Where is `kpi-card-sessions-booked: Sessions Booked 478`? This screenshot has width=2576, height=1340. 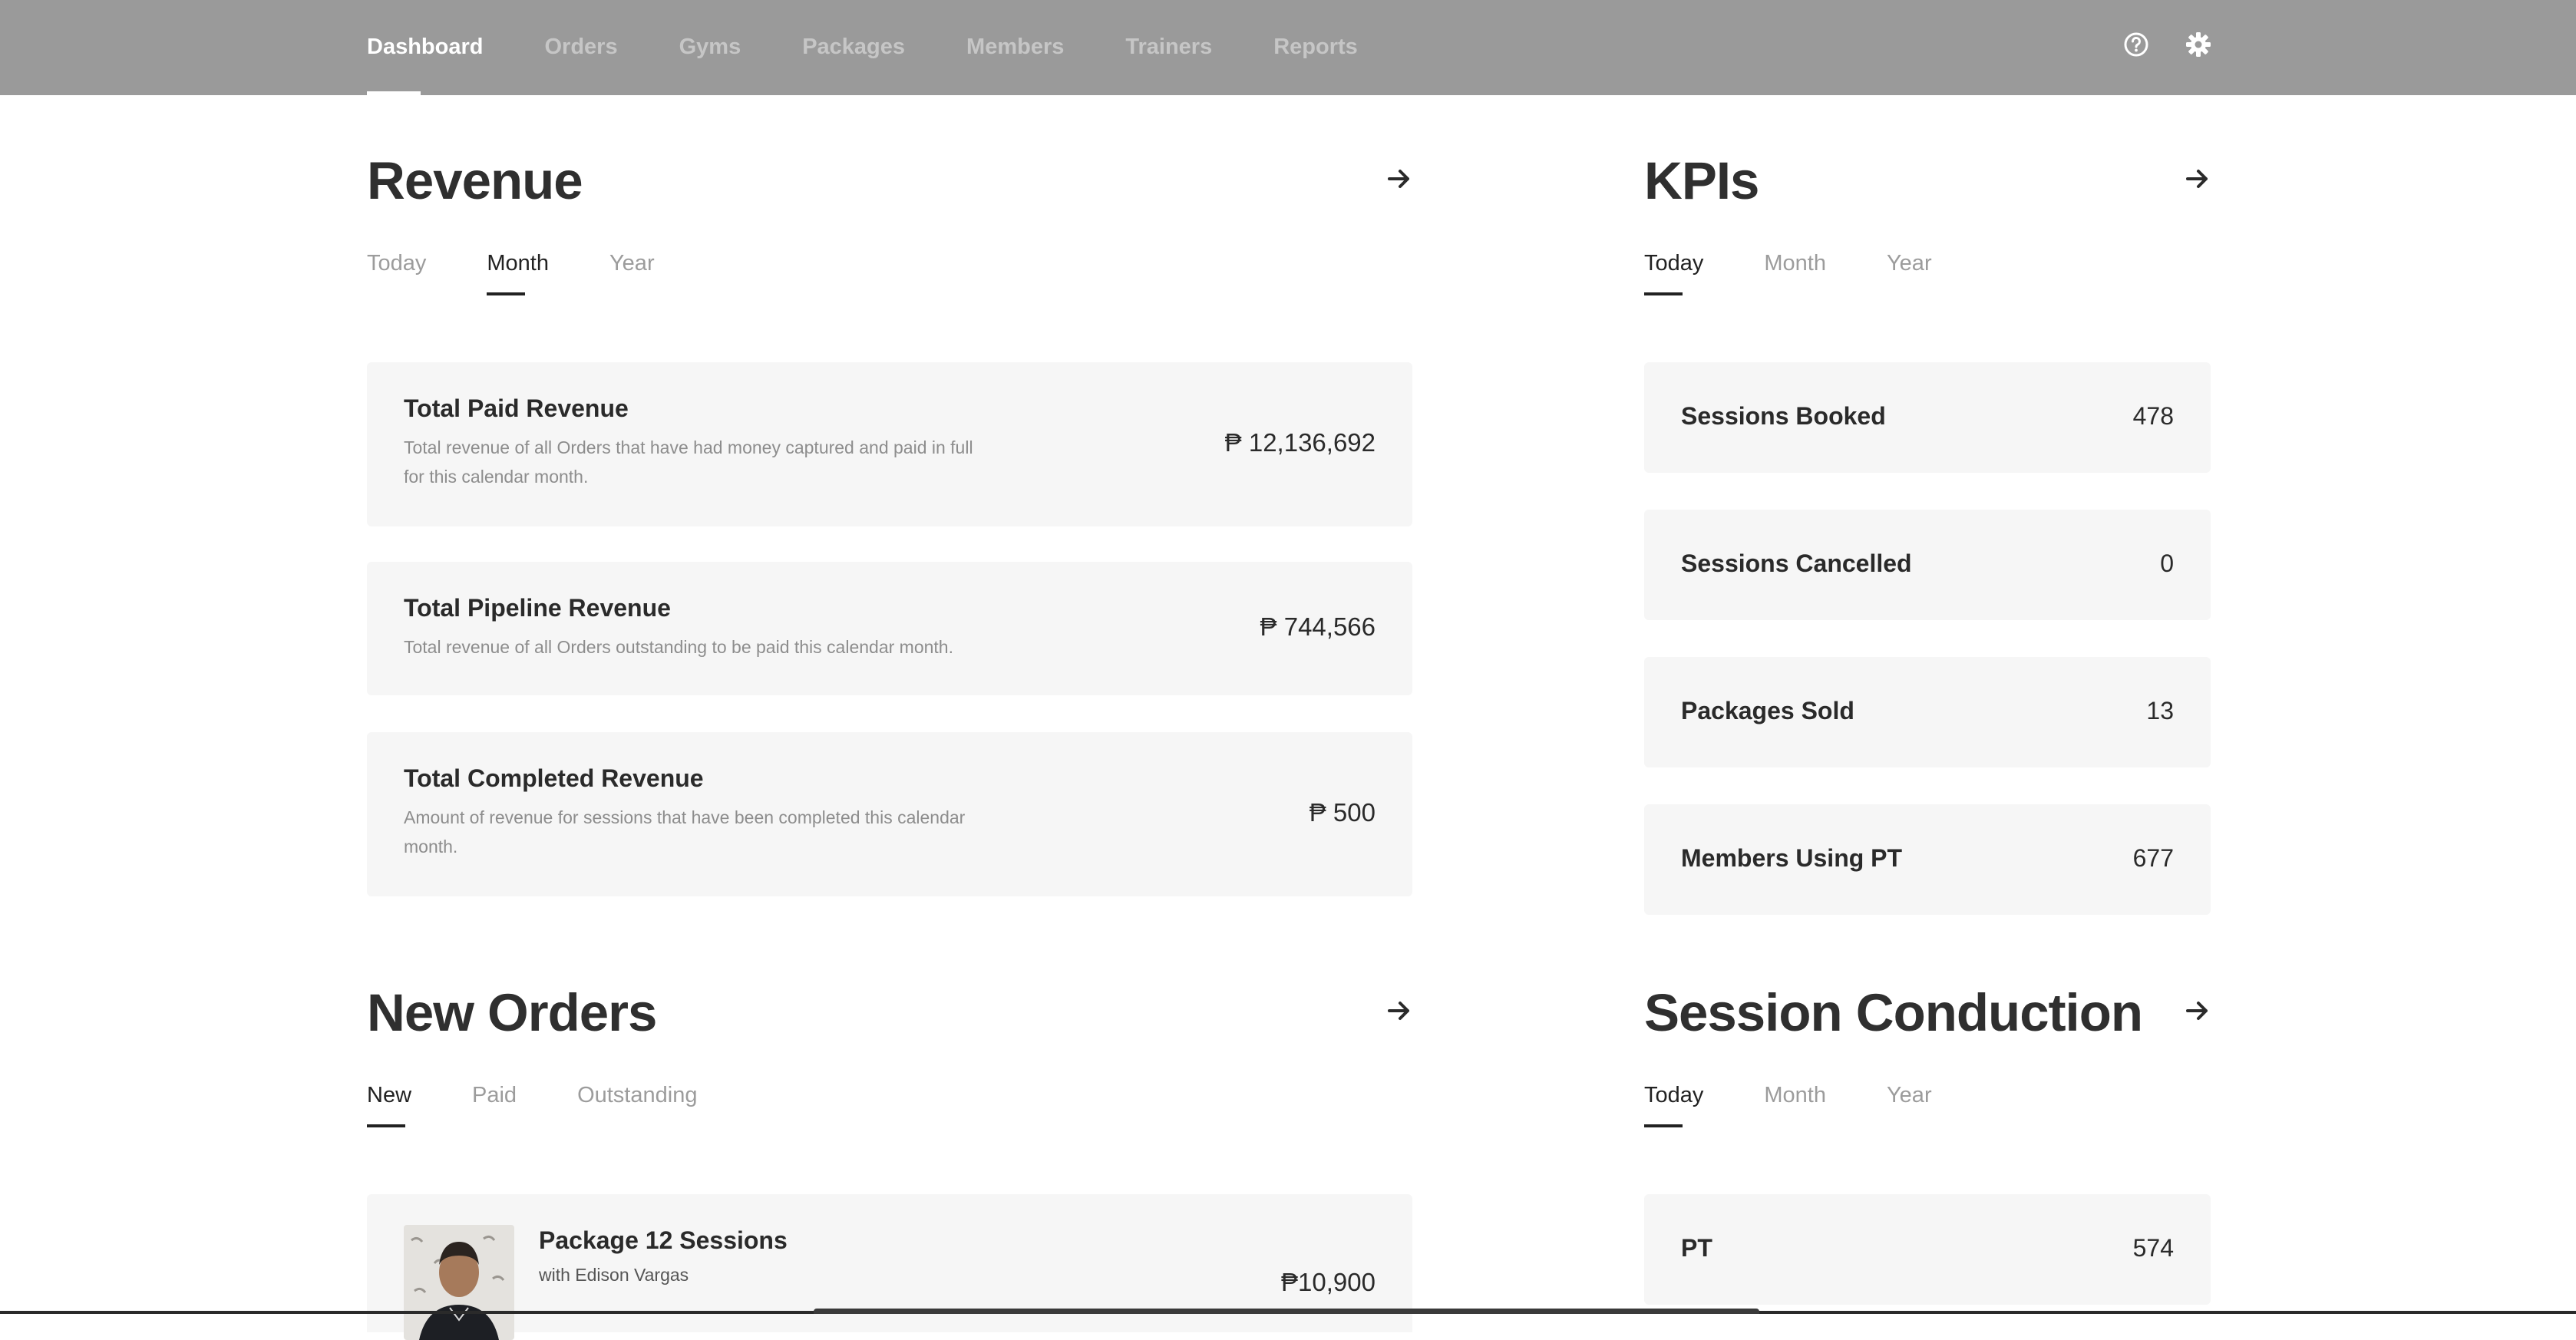 kpi-card-sessions-booked: Sessions Booked 478 is located at coordinates (1927, 418).